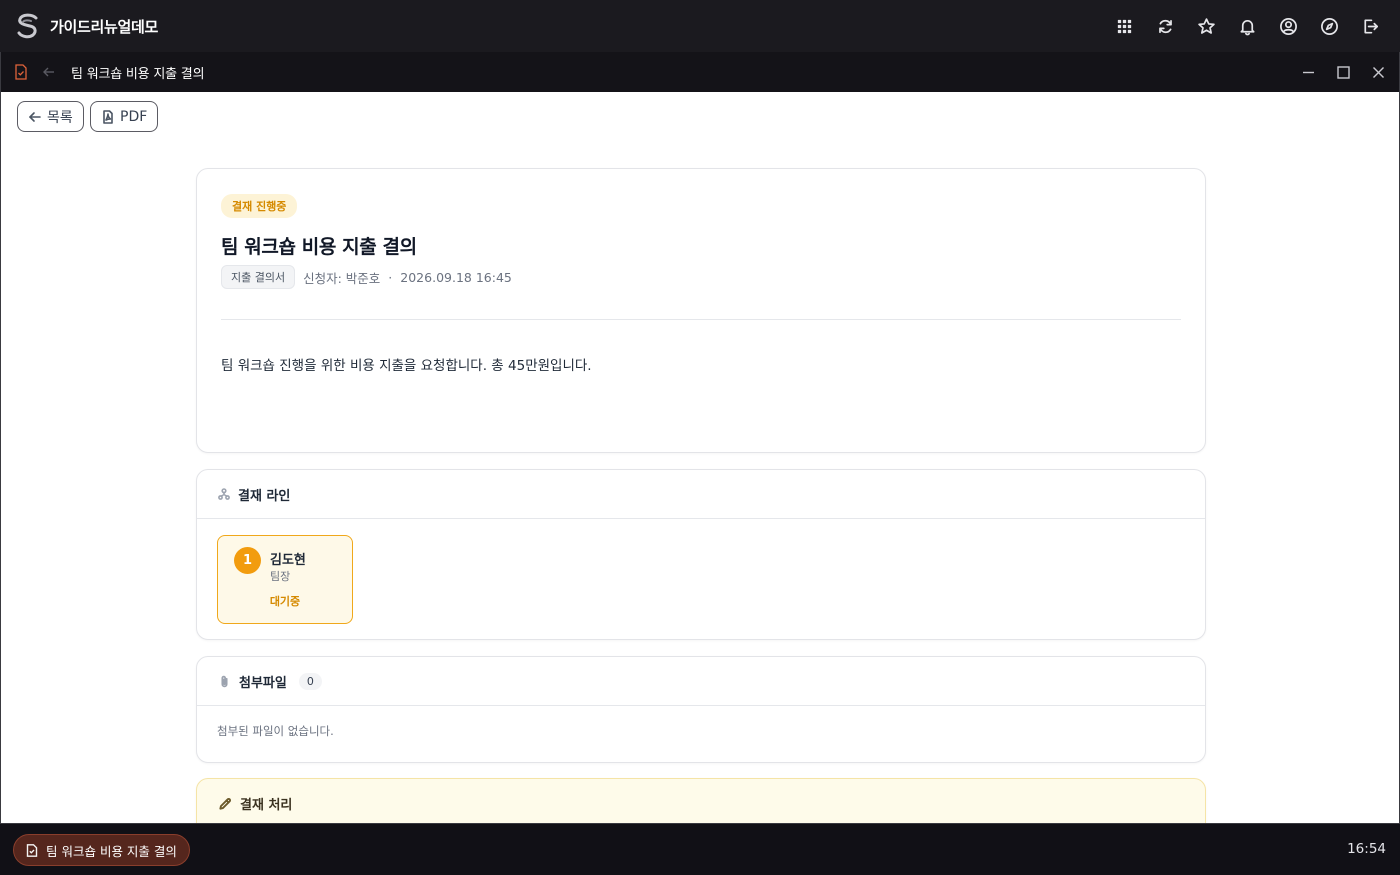 The width and height of the screenshot is (1400, 875). I want to click on approval-line-card: 결재 라인 1 김도현 팀장 대기중, so click(701, 554).